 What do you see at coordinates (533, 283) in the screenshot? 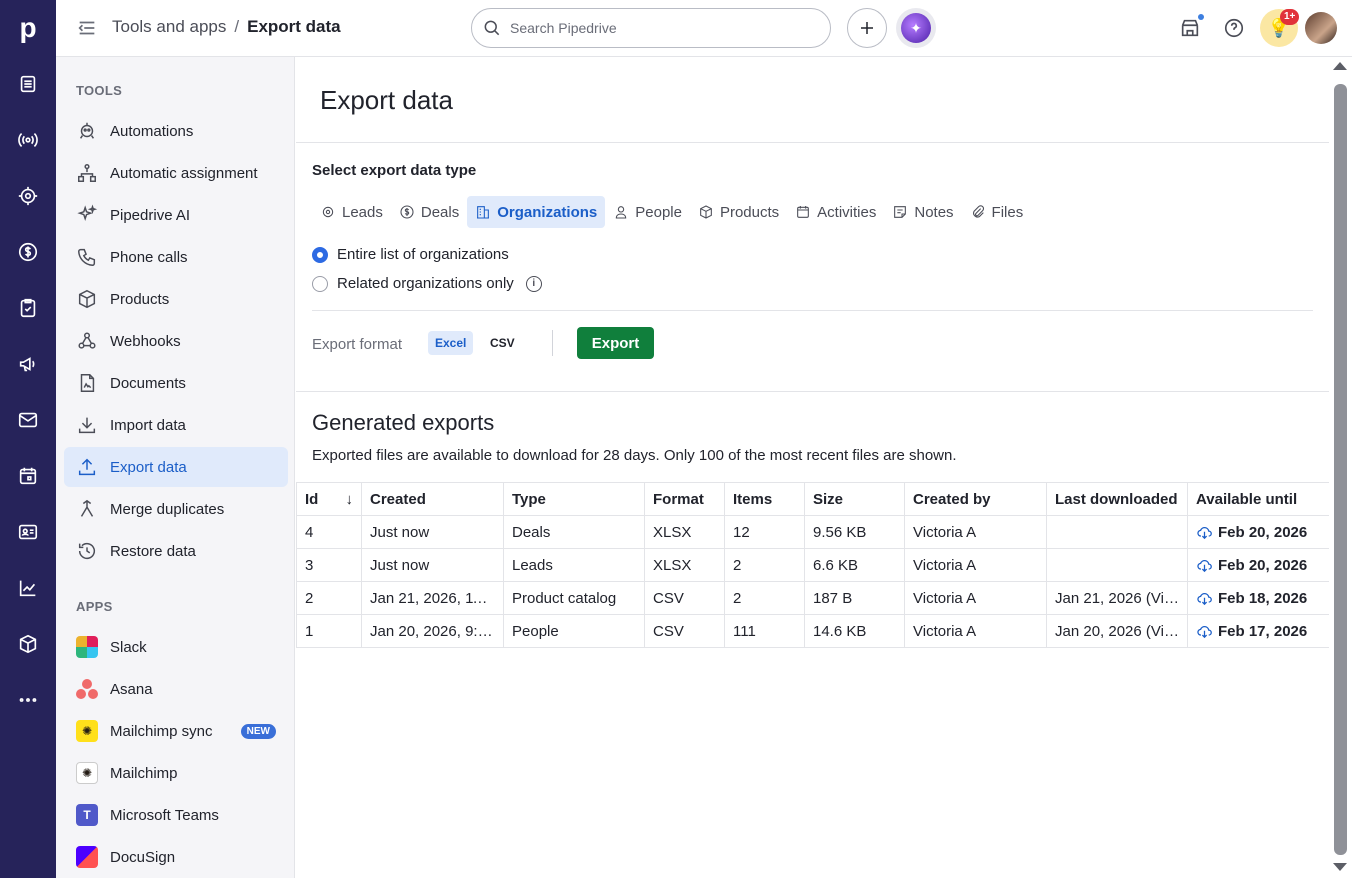
I see `info-icon: i` at bounding box center [533, 283].